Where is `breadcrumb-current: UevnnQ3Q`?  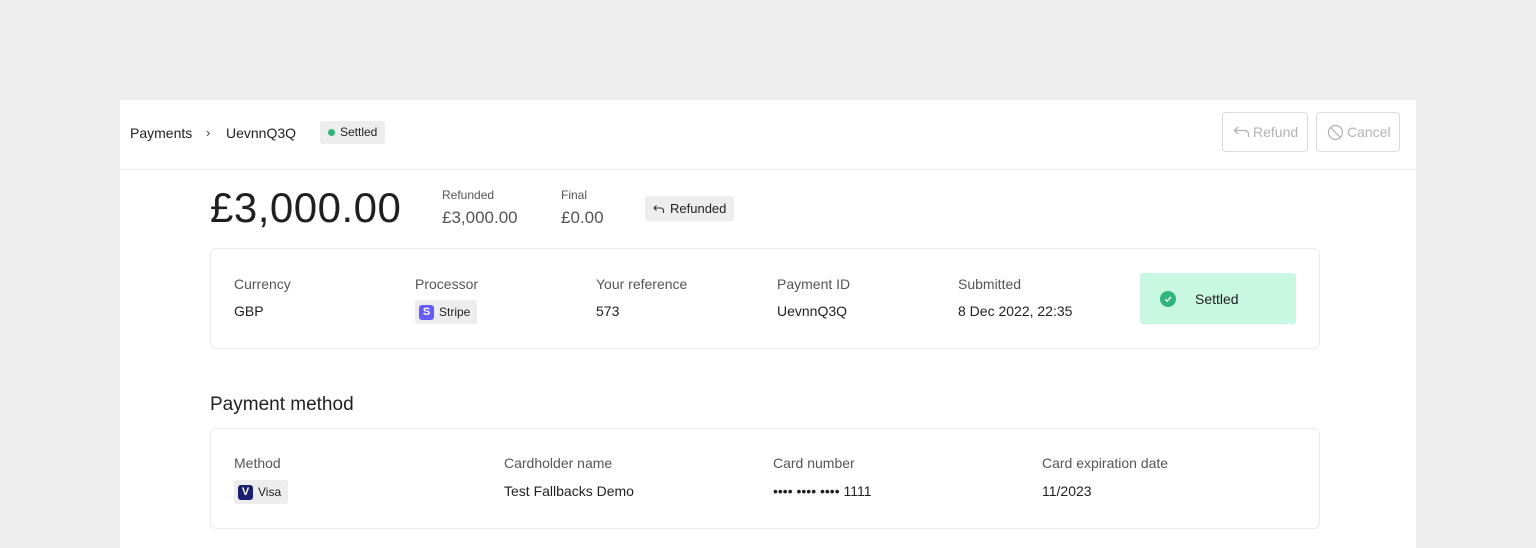 breadcrumb-current: UevnnQ3Q is located at coordinates (261, 133).